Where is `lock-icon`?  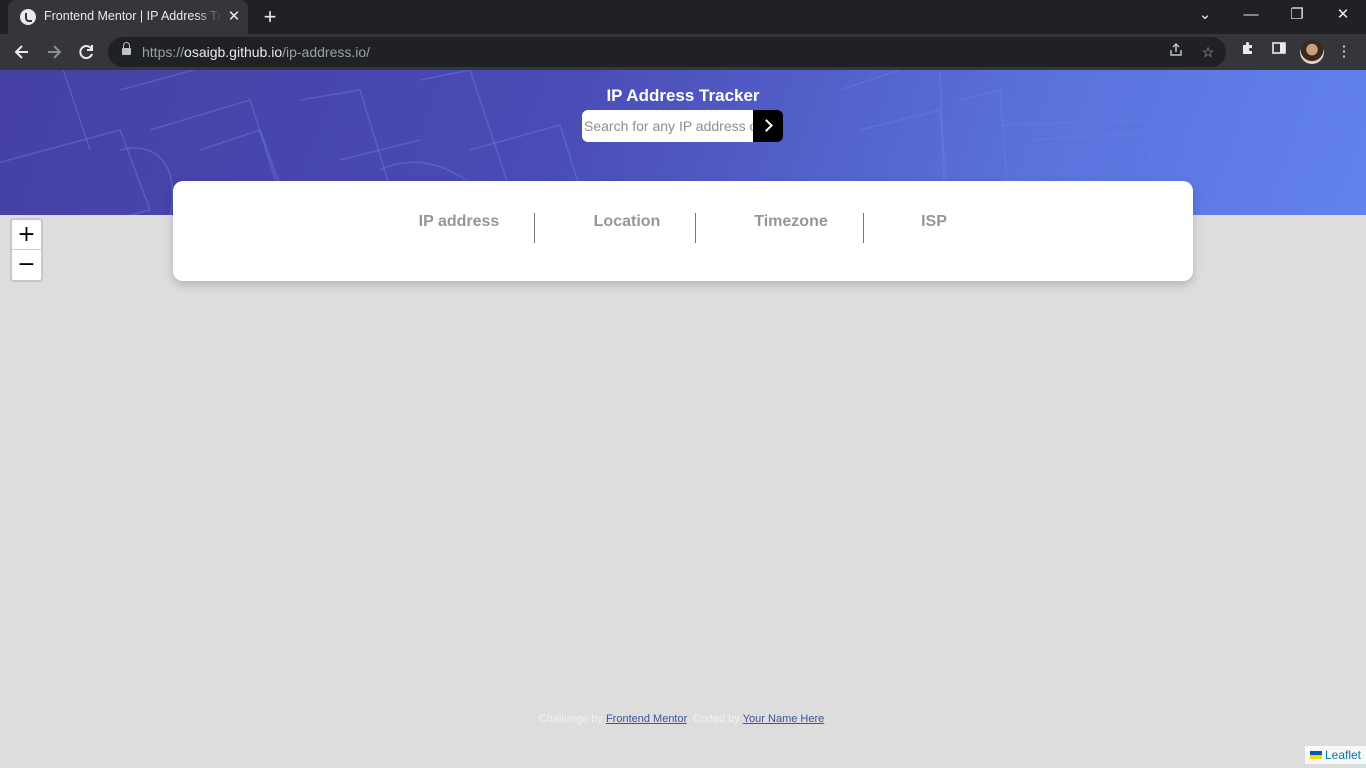
lock-icon is located at coordinates (126, 49).